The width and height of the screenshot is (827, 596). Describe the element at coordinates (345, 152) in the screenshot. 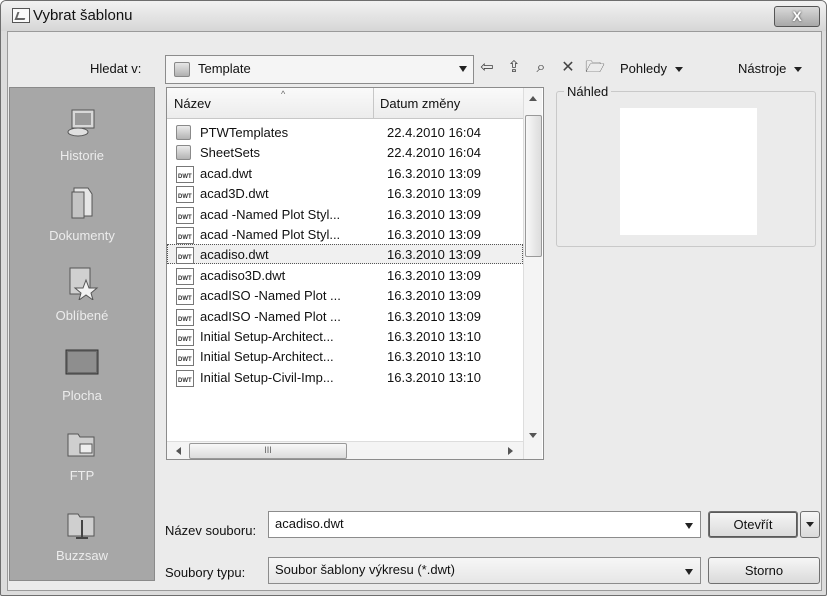

I see `file-row: SheetSets 22.4.2010 16:04` at that location.